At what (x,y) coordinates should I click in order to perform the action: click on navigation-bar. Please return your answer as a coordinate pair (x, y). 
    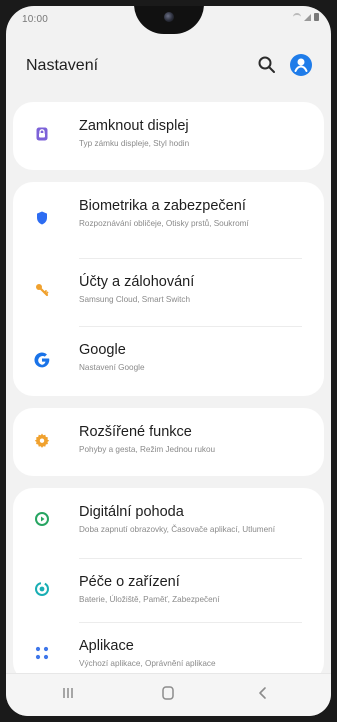
    Looking at the image, I should click on (168, 694).